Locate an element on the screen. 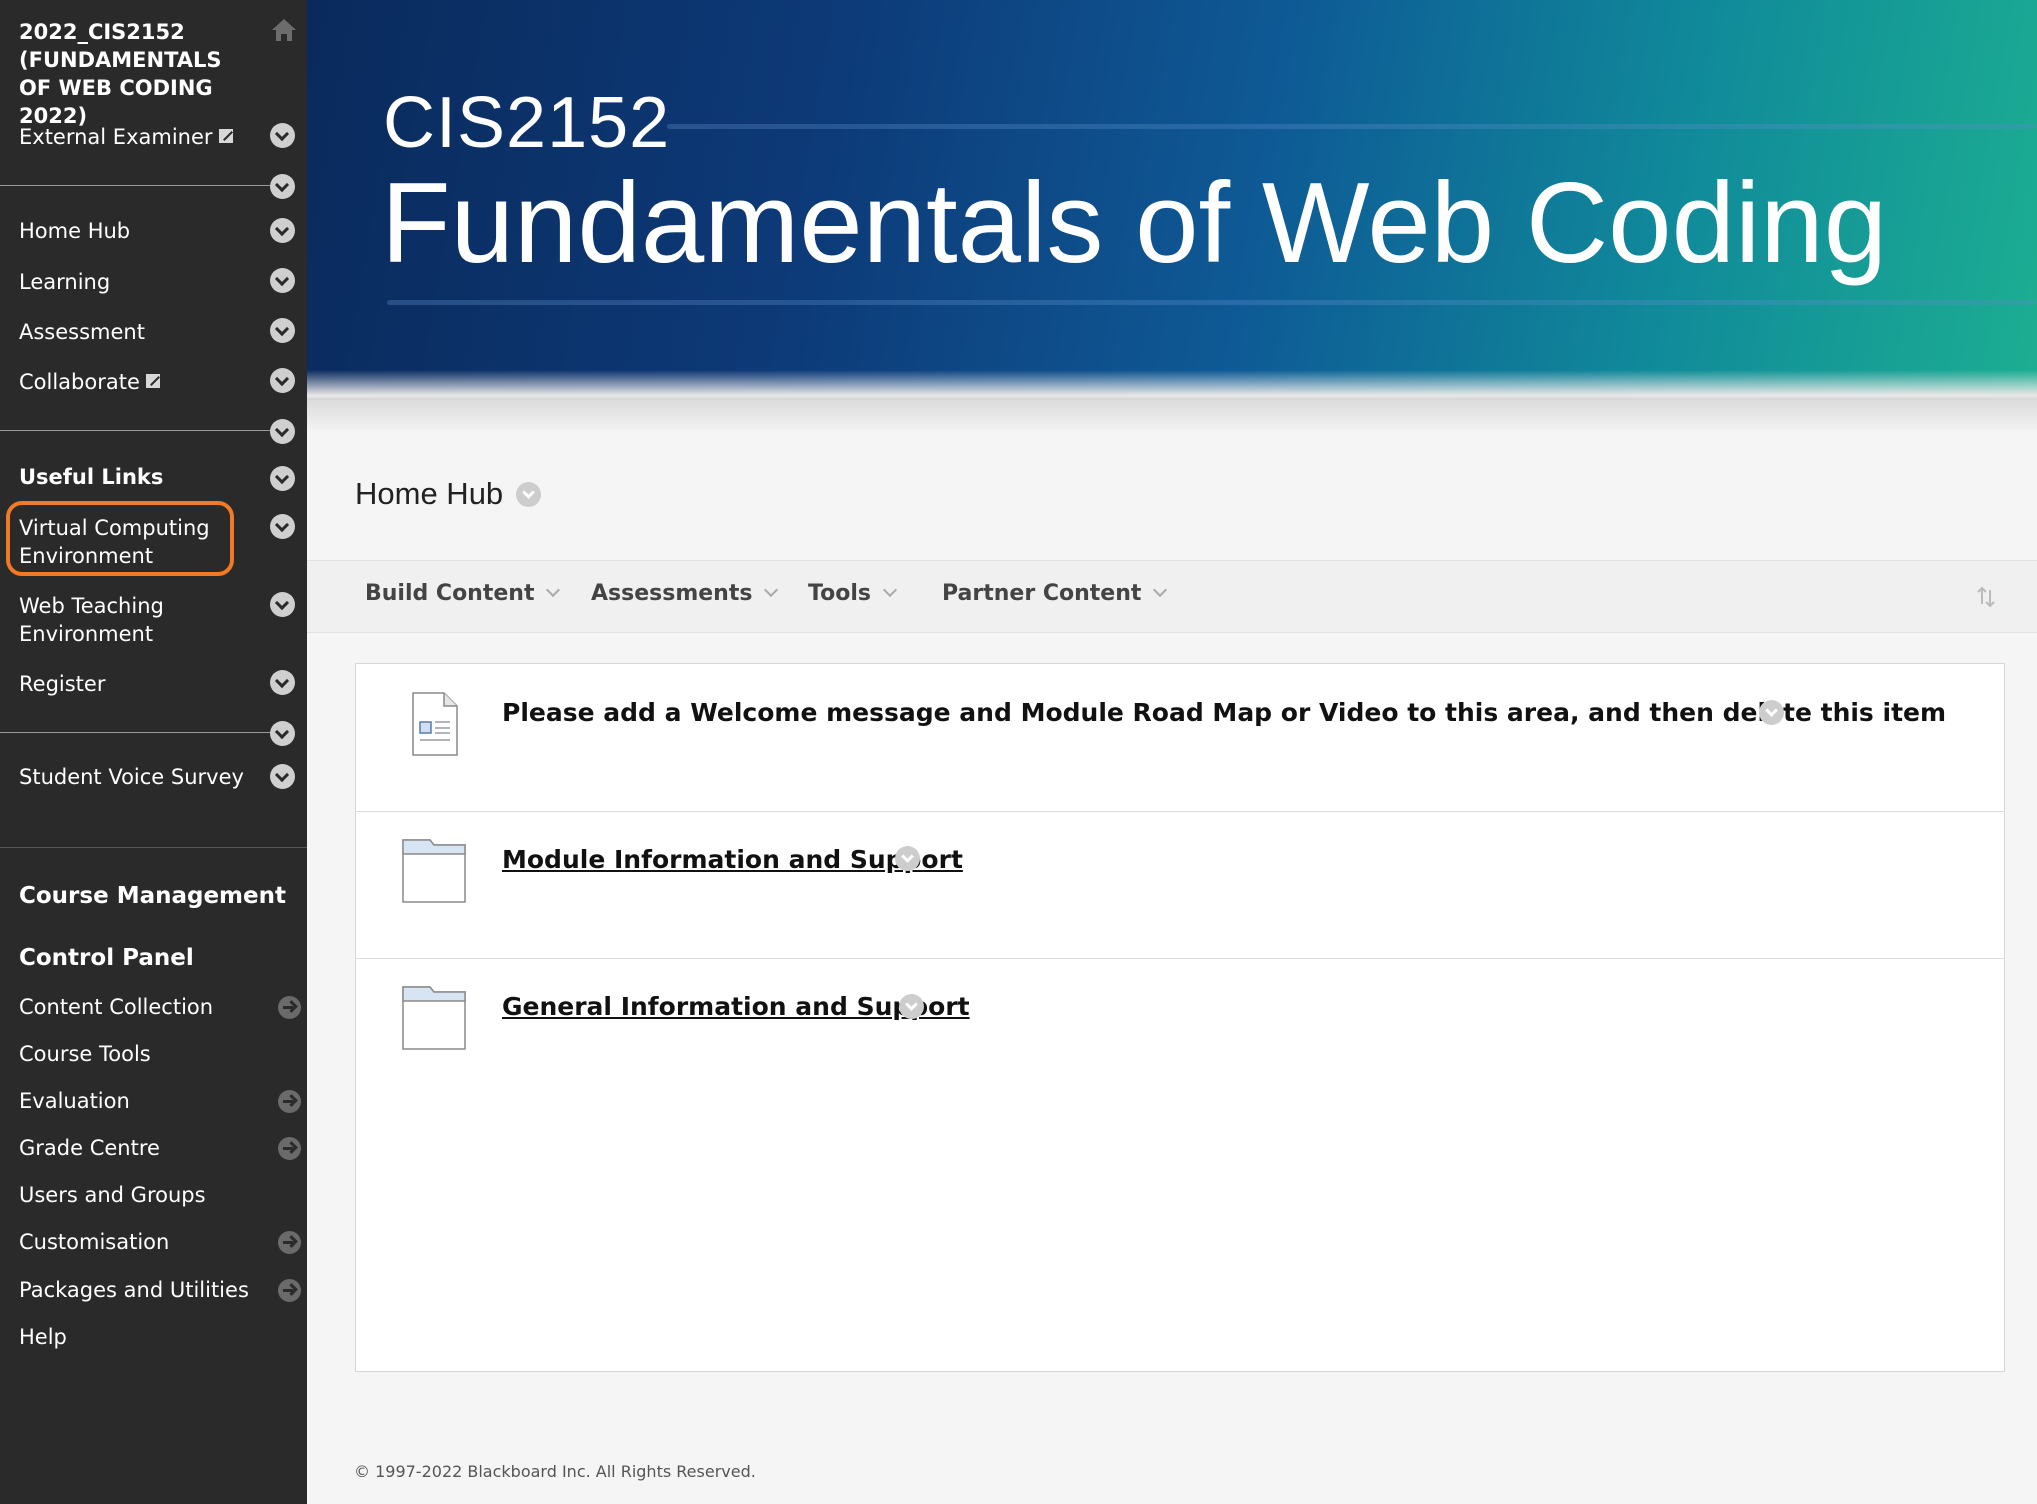 This screenshot has width=2037, height=1504. content-item: Module Information and Support is located at coordinates (1180, 885).